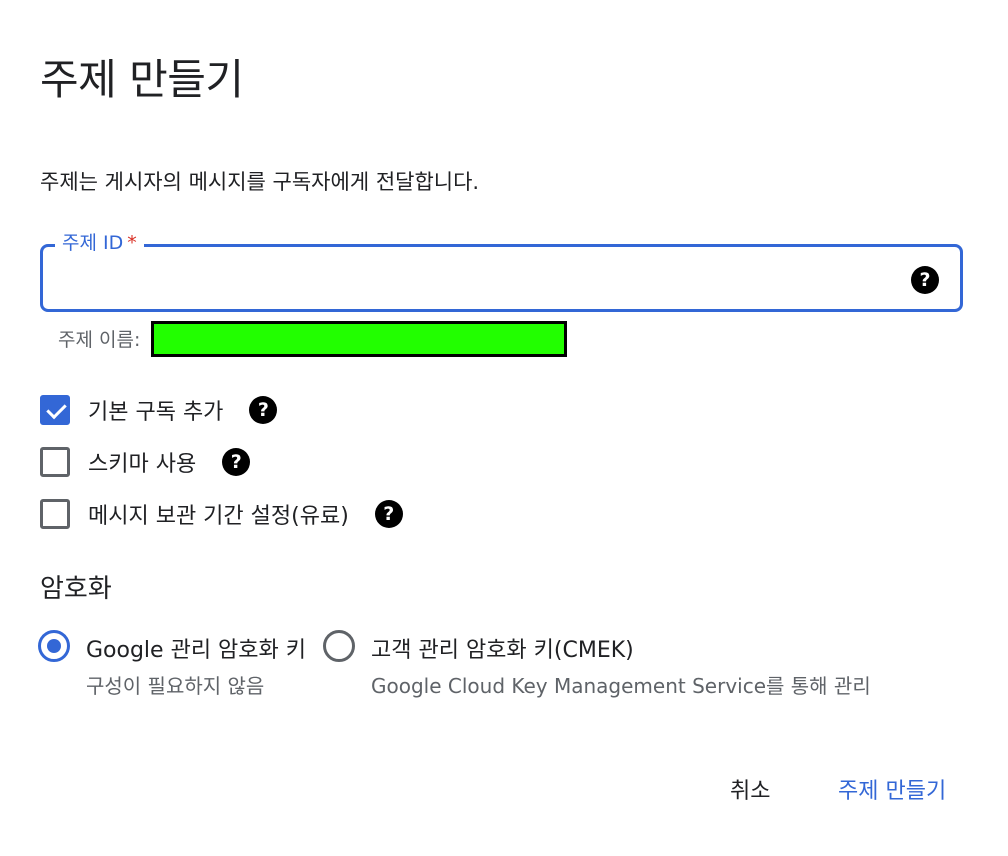 The width and height of the screenshot is (1008, 856). I want to click on option-retention: 메시지 보관 기간 설정(유료) ?, so click(221, 514).